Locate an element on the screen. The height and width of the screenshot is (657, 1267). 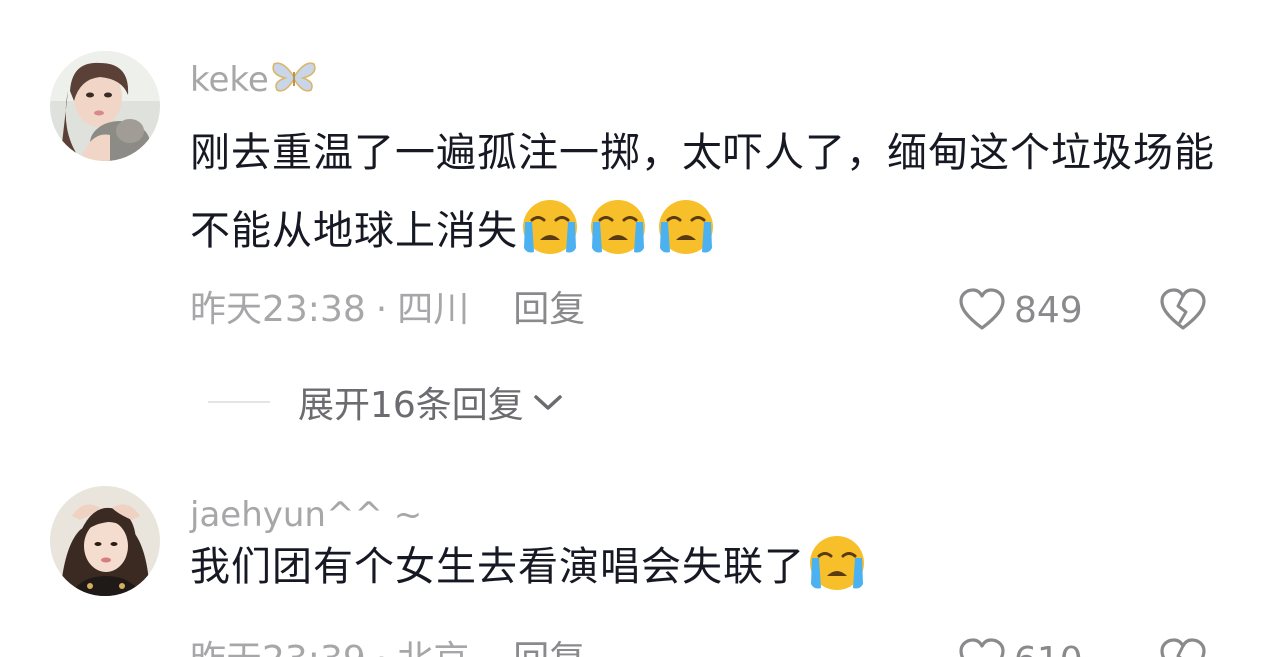
expand-replies-label: 展开16条回复 is located at coordinates (411, 405).